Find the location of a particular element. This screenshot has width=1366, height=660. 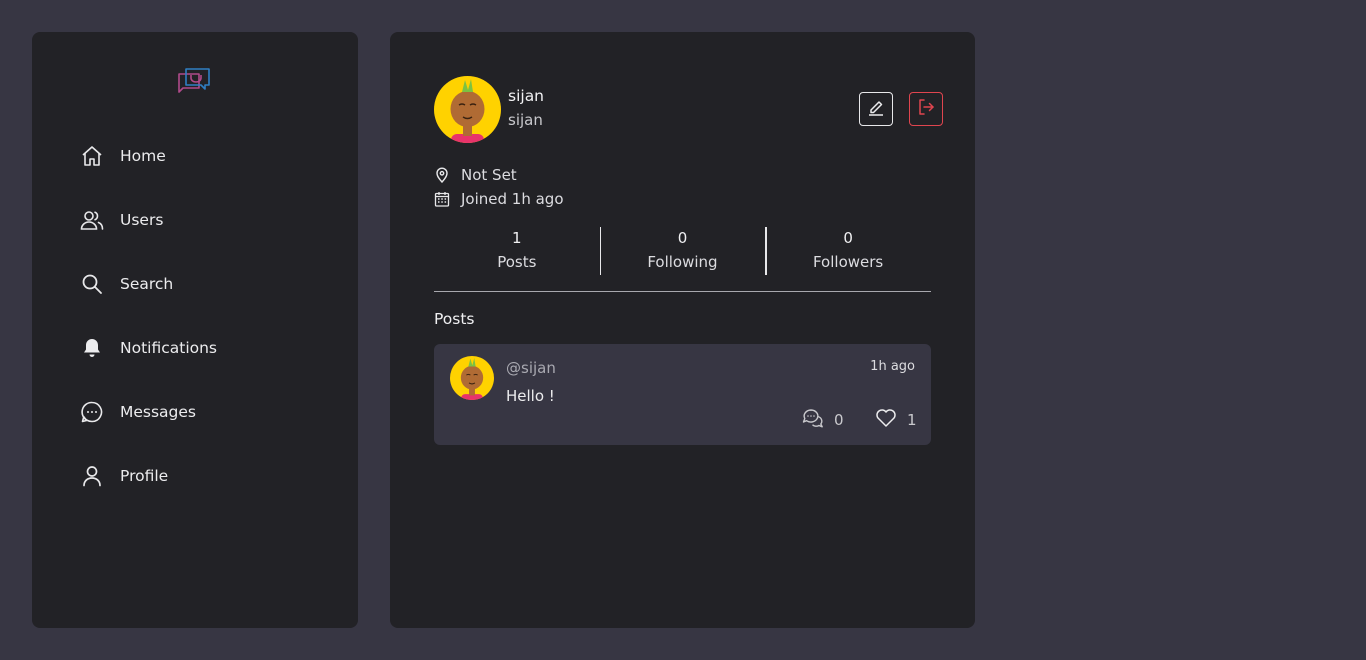

stat-following: 0 Following is located at coordinates (682, 251).